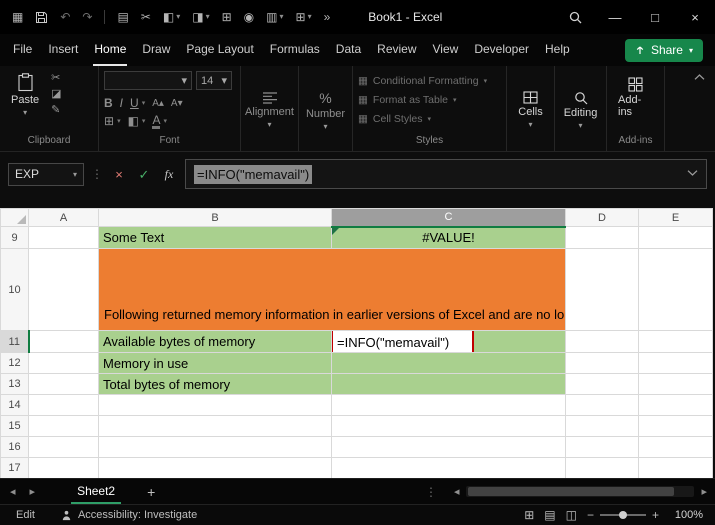 This screenshot has width=715, height=525. What do you see at coordinates (602, 426) in the screenshot?
I see `cell-D15` at bounding box center [602, 426].